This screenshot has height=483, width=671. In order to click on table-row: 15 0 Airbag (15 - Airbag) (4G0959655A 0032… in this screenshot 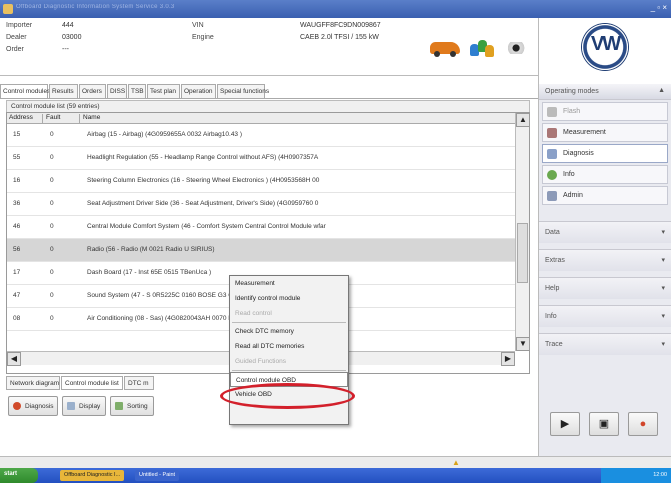, I will do `click(261, 135)`.